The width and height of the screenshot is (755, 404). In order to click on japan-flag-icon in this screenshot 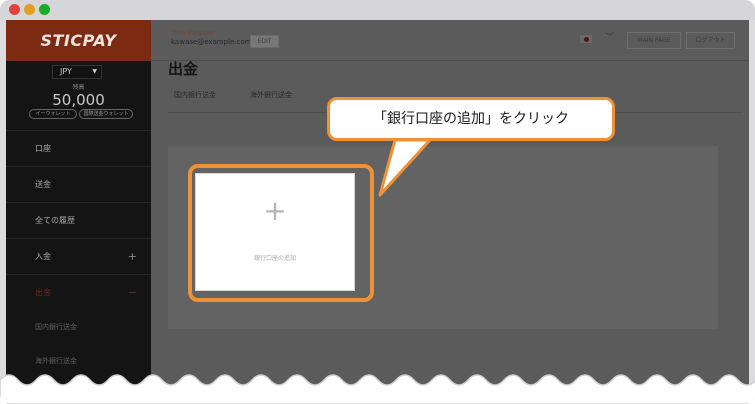, I will do `click(586, 39)`.